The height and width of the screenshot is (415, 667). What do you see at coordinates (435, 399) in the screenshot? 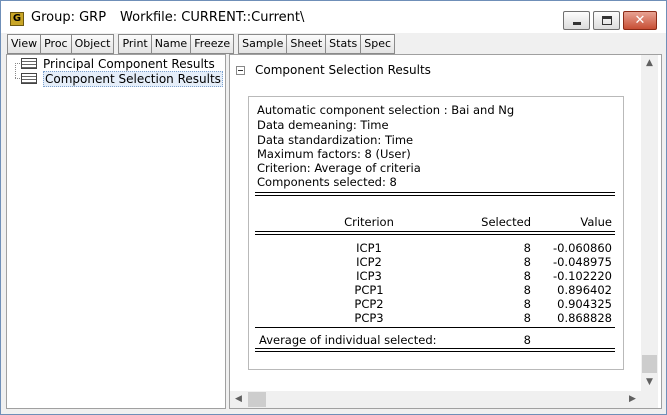
I see `horizontal-scrollbar: ◀ ▶` at bounding box center [435, 399].